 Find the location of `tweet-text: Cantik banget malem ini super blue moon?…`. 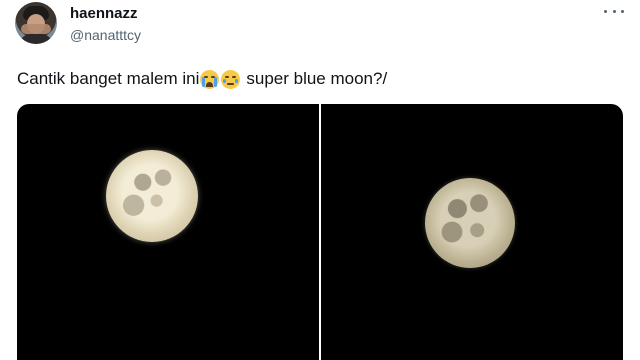

tweet-text: Cantik banget malem ini super blue moon?… is located at coordinates (202, 79).